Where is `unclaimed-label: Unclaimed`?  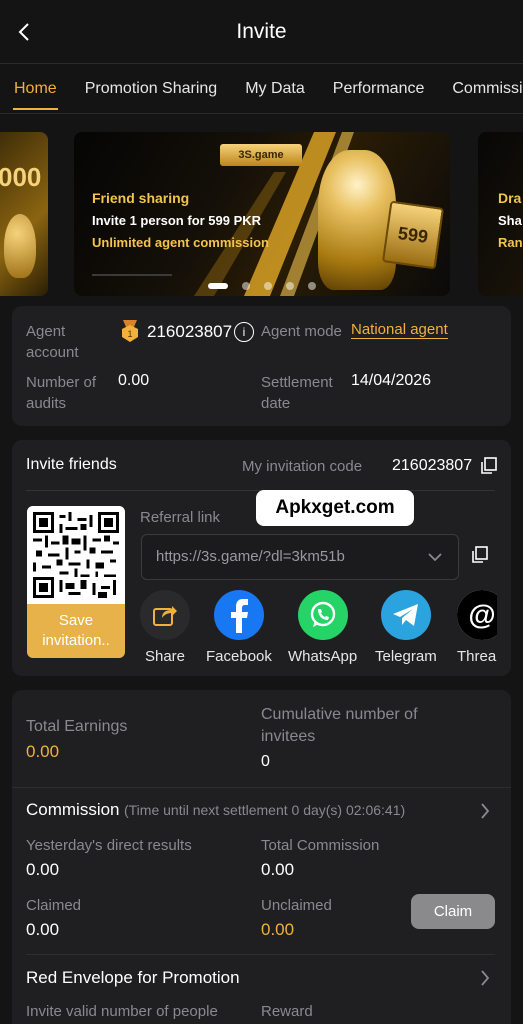 unclaimed-label: Unclaimed is located at coordinates (296, 905).